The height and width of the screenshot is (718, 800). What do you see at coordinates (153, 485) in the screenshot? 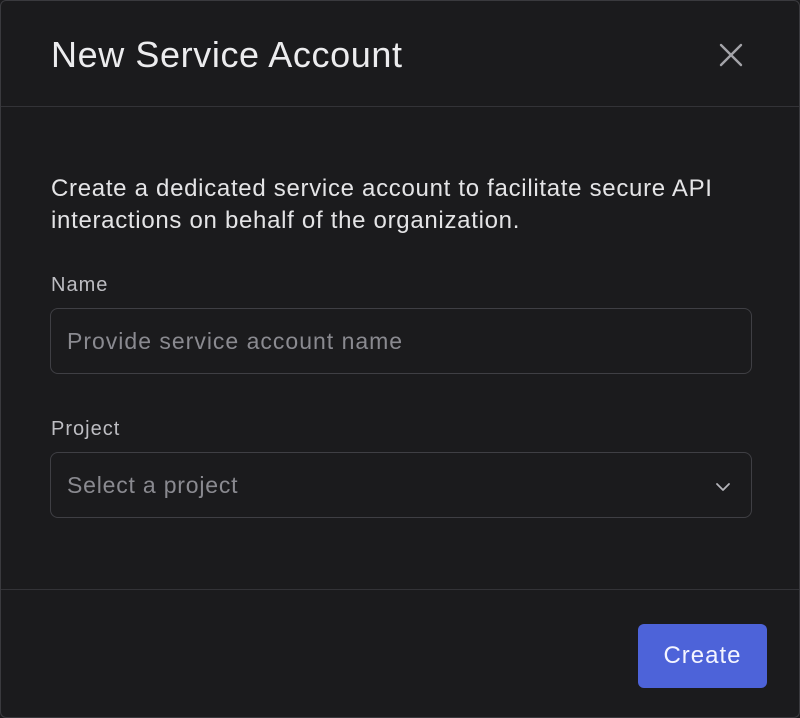
I see `project-select-value: Select a project` at bounding box center [153, 485].